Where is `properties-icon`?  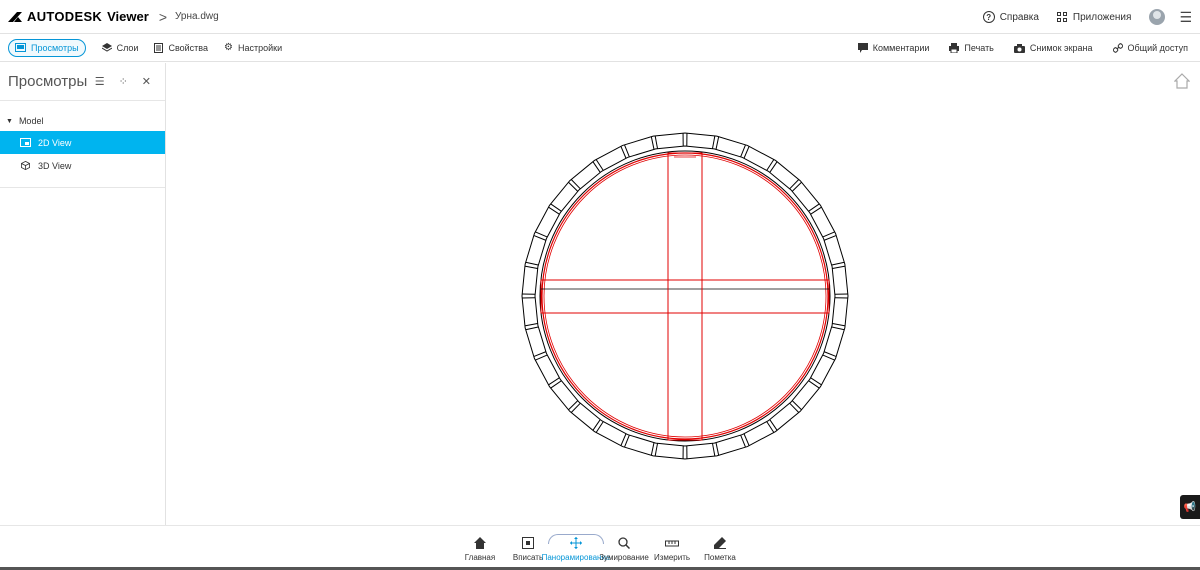 properties-icon is located at coordinates (159, 47).